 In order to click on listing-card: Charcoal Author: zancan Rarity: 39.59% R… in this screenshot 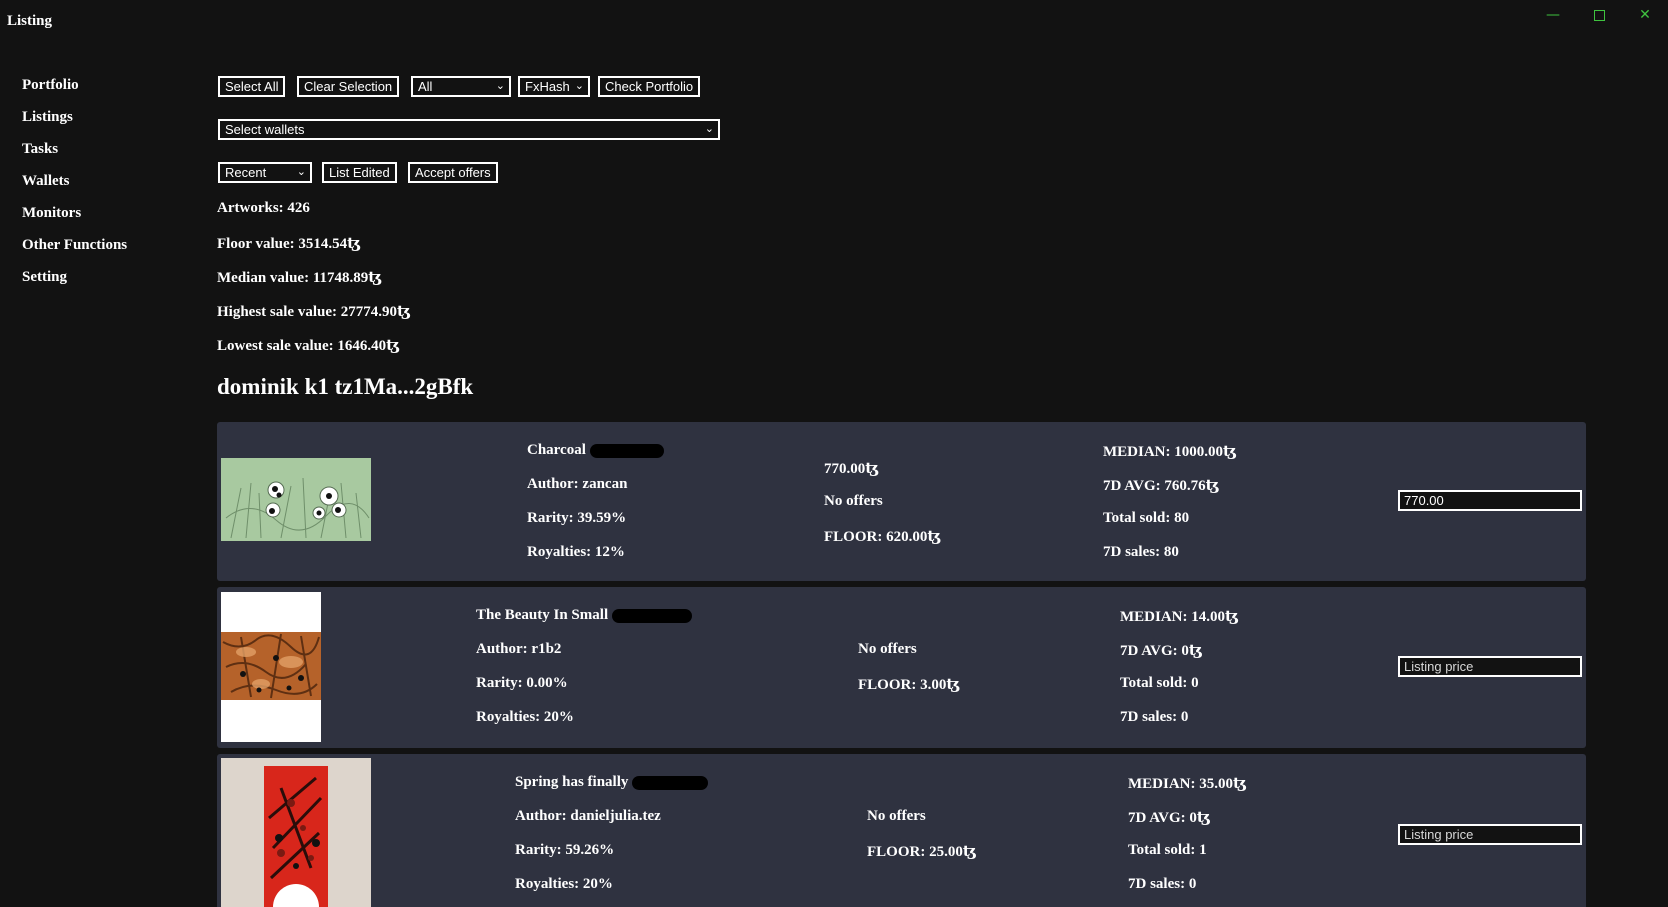, I will do `click(901, 501)`.